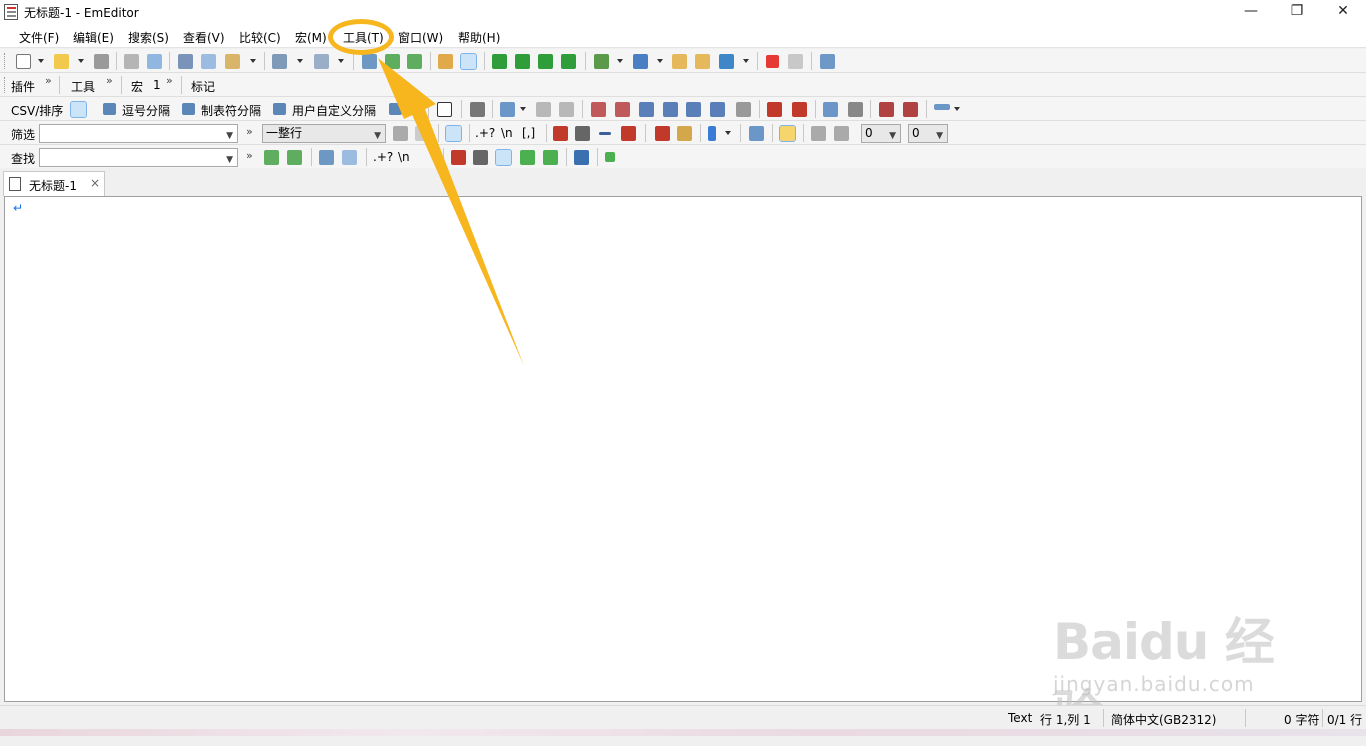  Describe the element at coordinates (208, 61) in the screenshot. I see `copy-icon` at that location.